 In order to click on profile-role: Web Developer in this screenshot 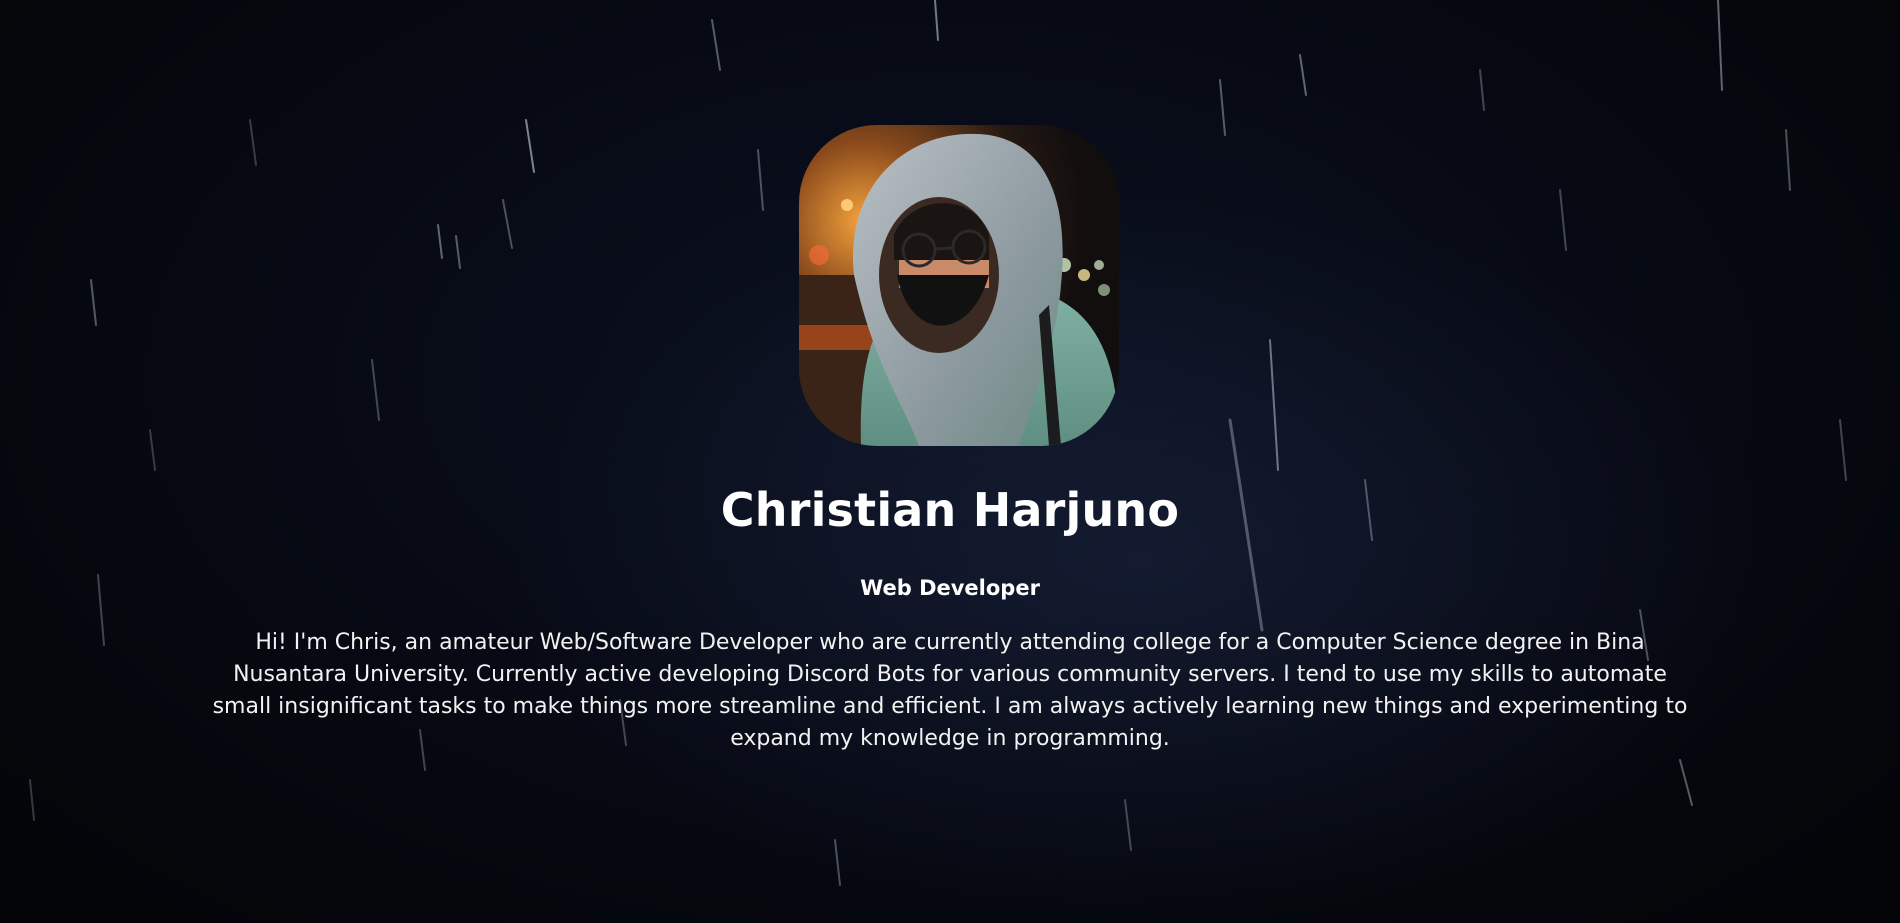, I will do `click(950, 588)`.